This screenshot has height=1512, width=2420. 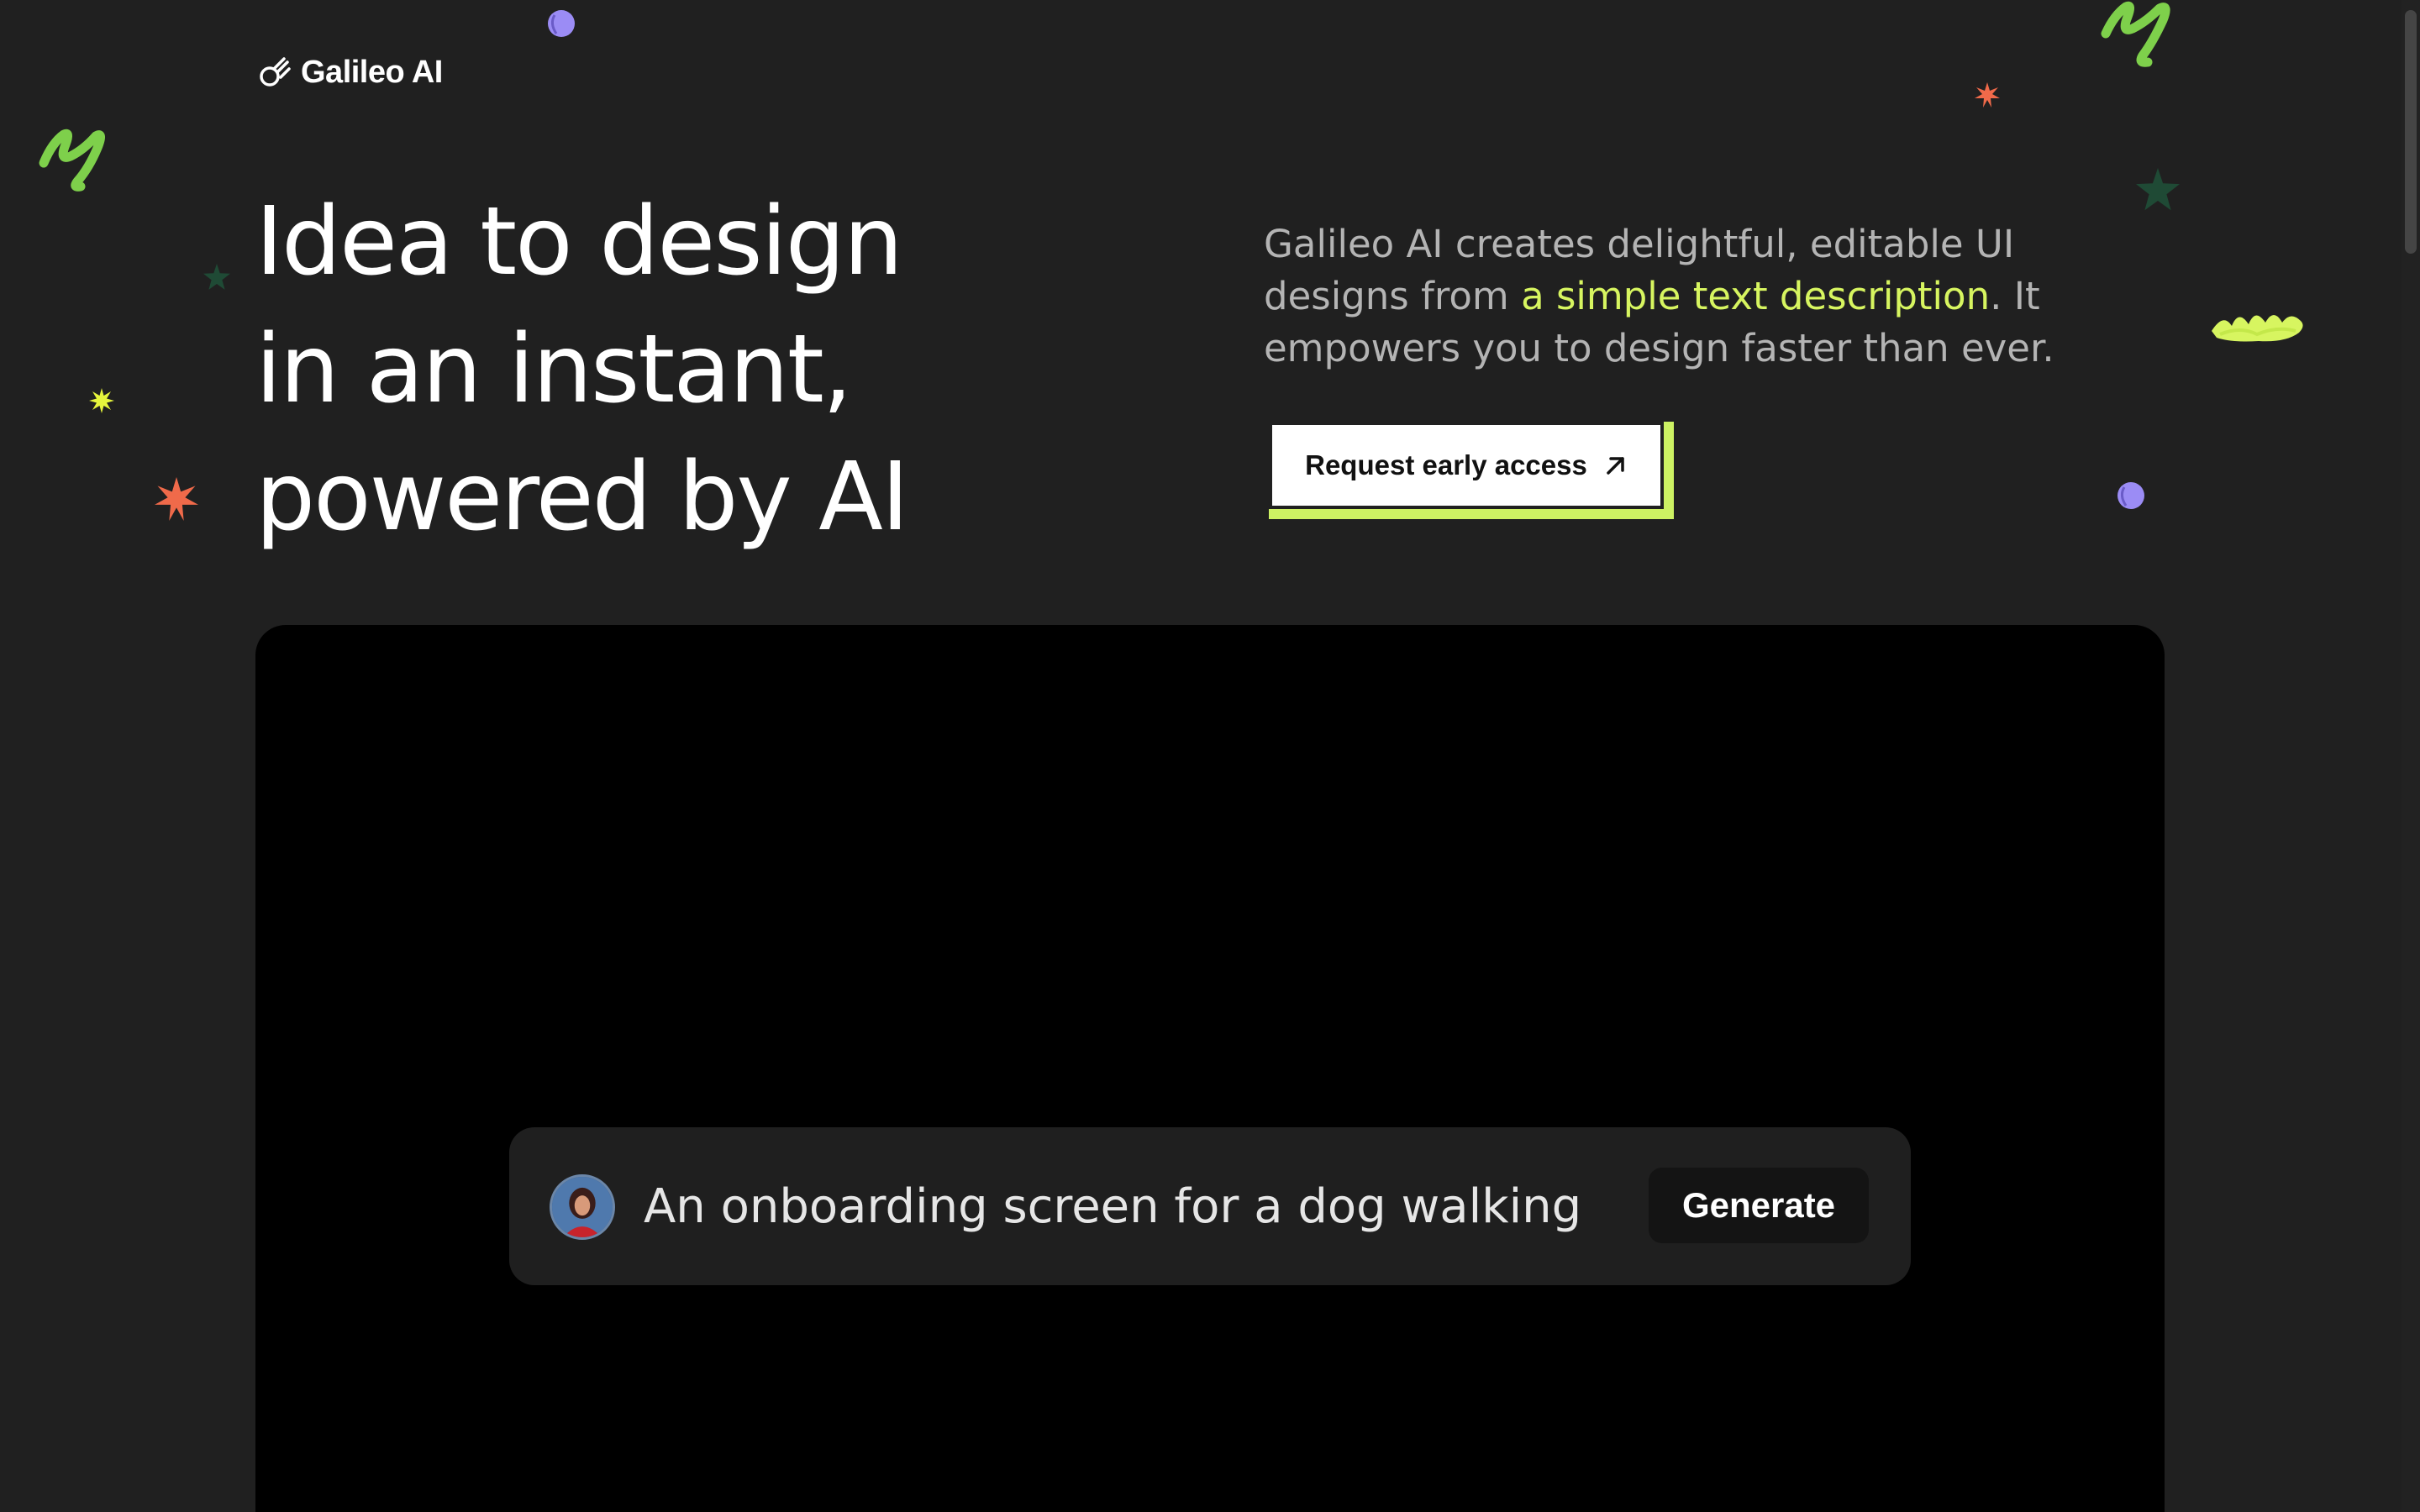 What do you see at coordinates (2257, 328) in the screenshot?
I see `yellow-scribble-icon` at bounding box center [2257, 328].